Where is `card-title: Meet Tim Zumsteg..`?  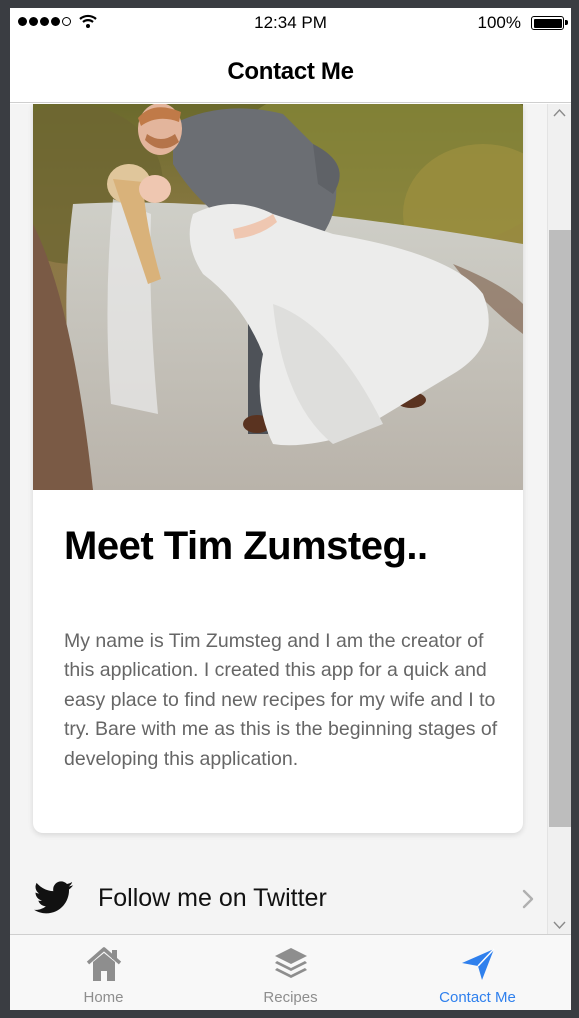 card-title: Meet Tim Zumsteg.. is located at coordinates (246, 546).